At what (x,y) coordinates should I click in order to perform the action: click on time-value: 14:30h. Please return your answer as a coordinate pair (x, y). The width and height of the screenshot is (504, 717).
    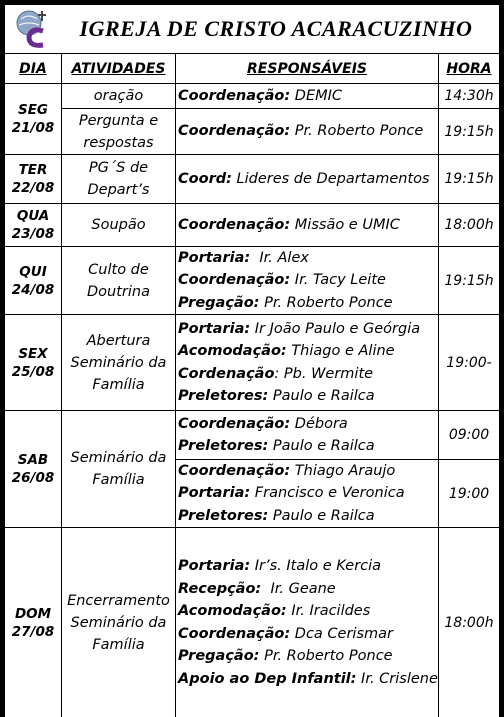
    Looking at the image, I should click on (469, 96).